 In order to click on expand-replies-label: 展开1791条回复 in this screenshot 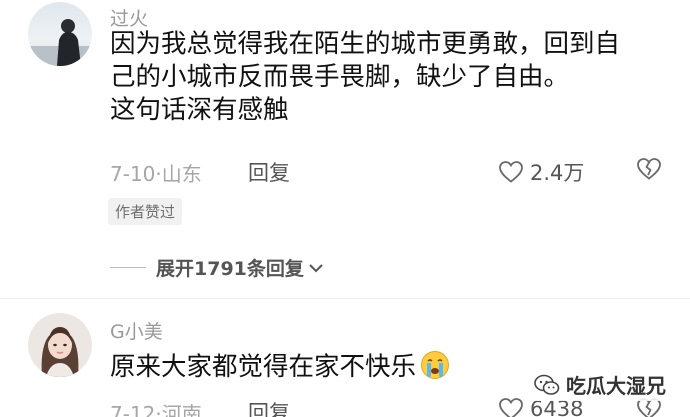, I will do `click(230, 269)`.